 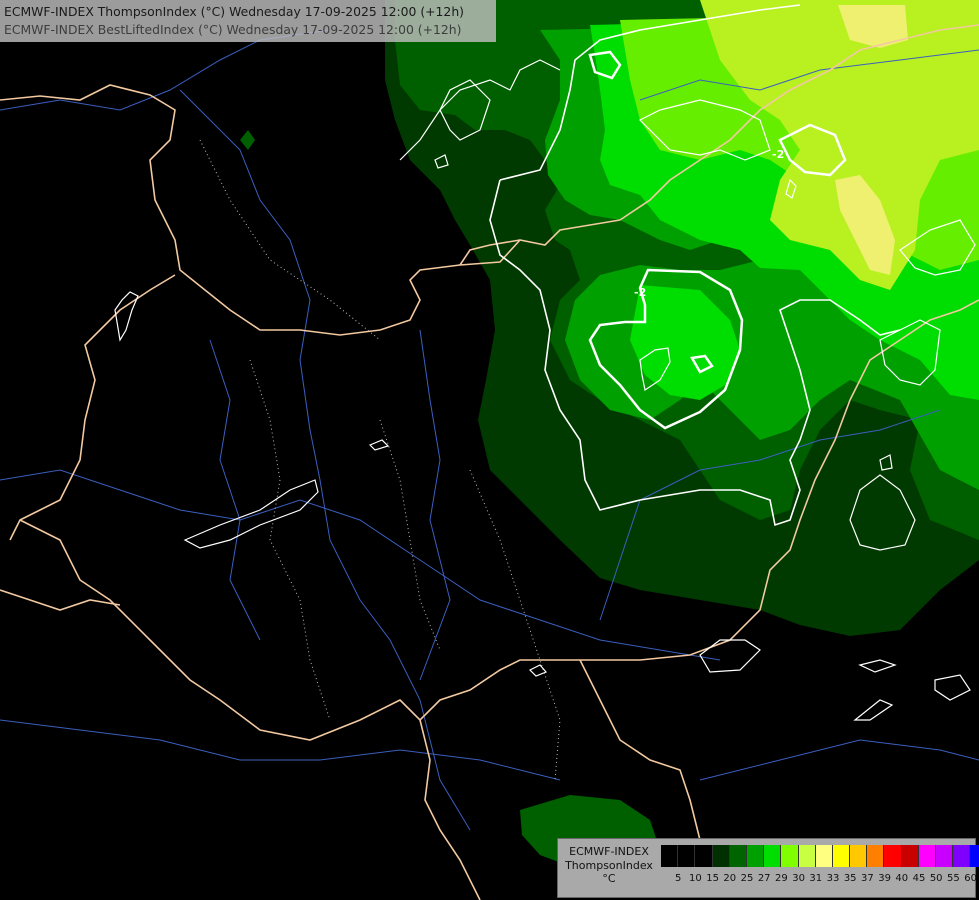 I want to click on legend-tick-label: 15, so click(x=712, y=878).